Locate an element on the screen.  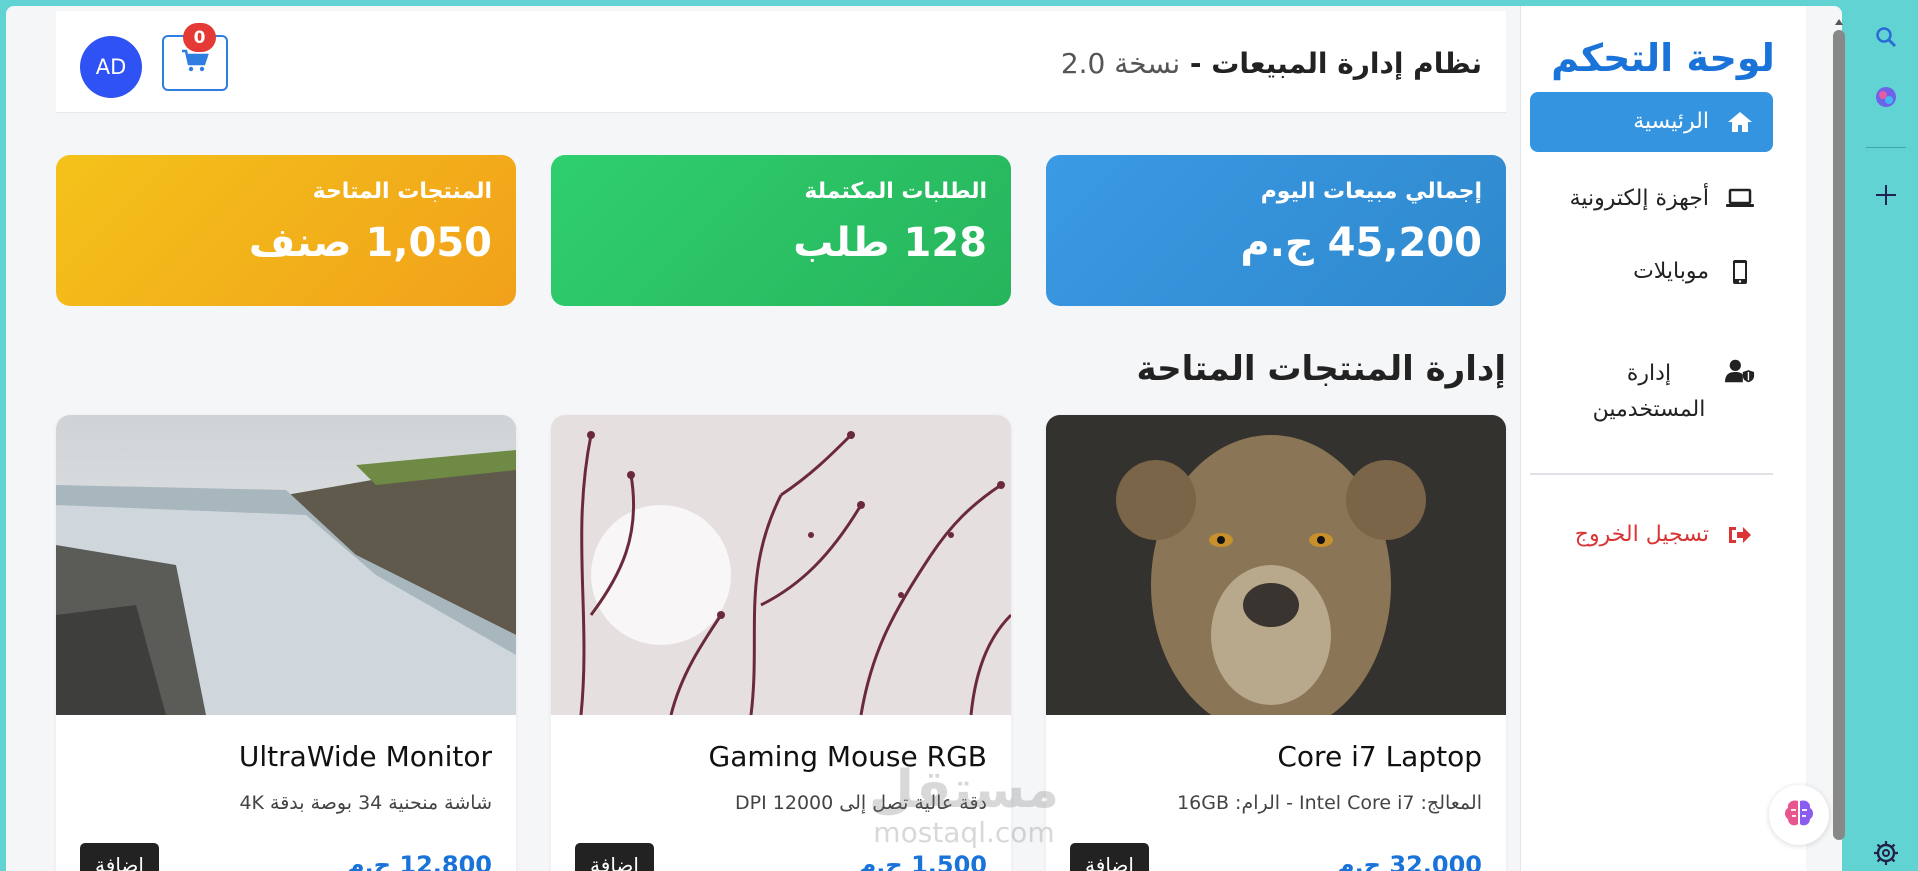
browser-side-rail is located at coordinates (1886, 435).